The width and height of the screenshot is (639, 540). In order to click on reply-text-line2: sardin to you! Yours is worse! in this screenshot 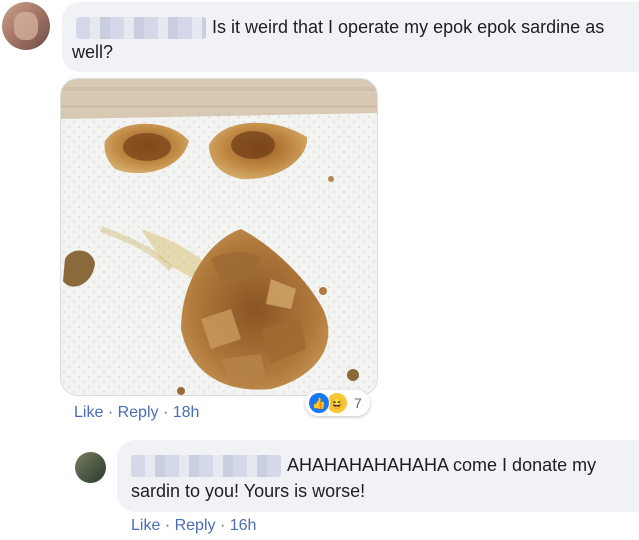, I will do `click(248, 491)`.